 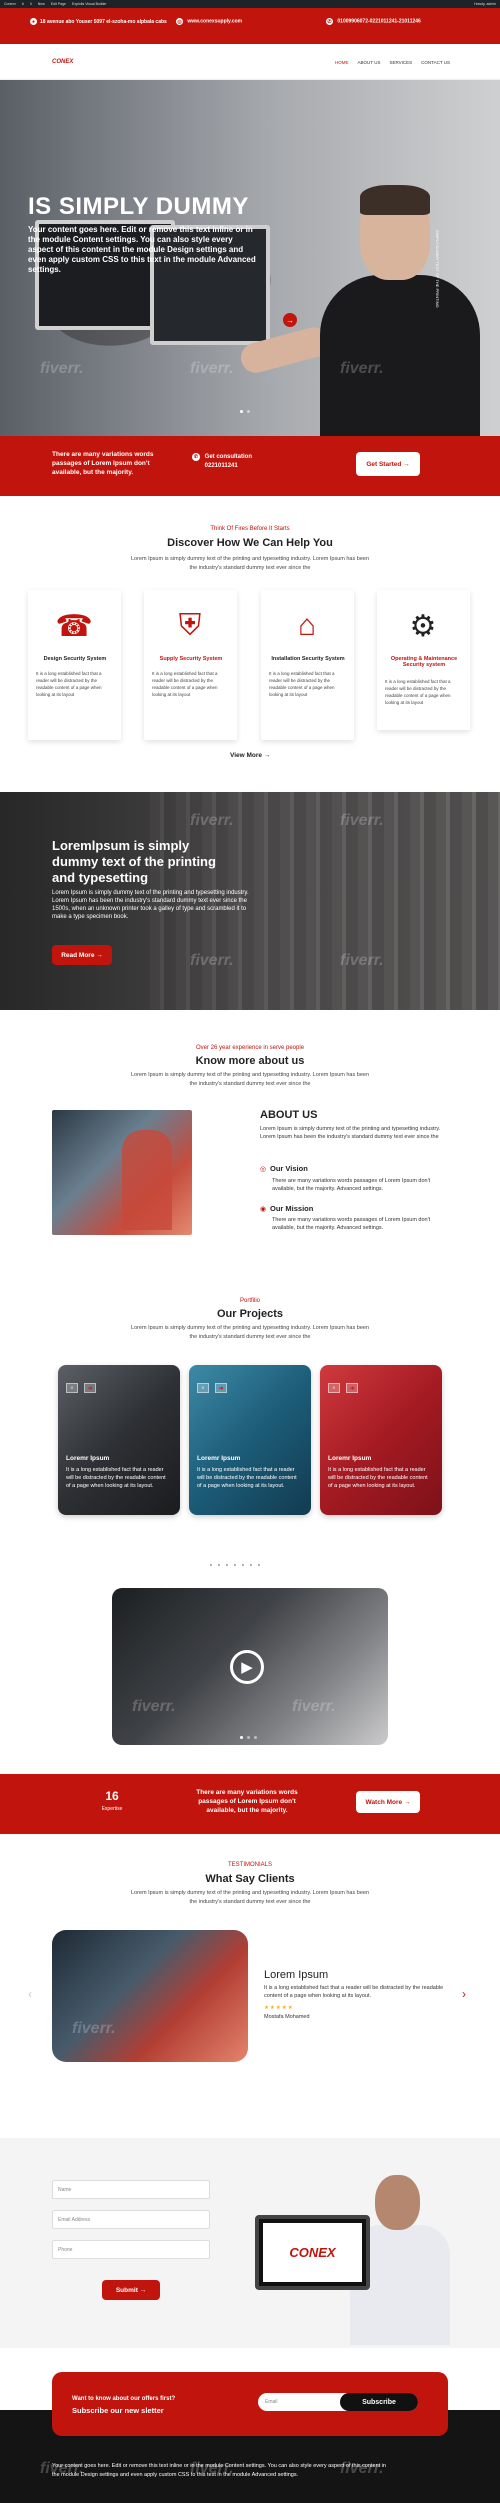 What do you see at coordinates (485, 4) in the screenshot?
I see `admin-greeting: Howdy, admin` at bounding box center [485, 4].